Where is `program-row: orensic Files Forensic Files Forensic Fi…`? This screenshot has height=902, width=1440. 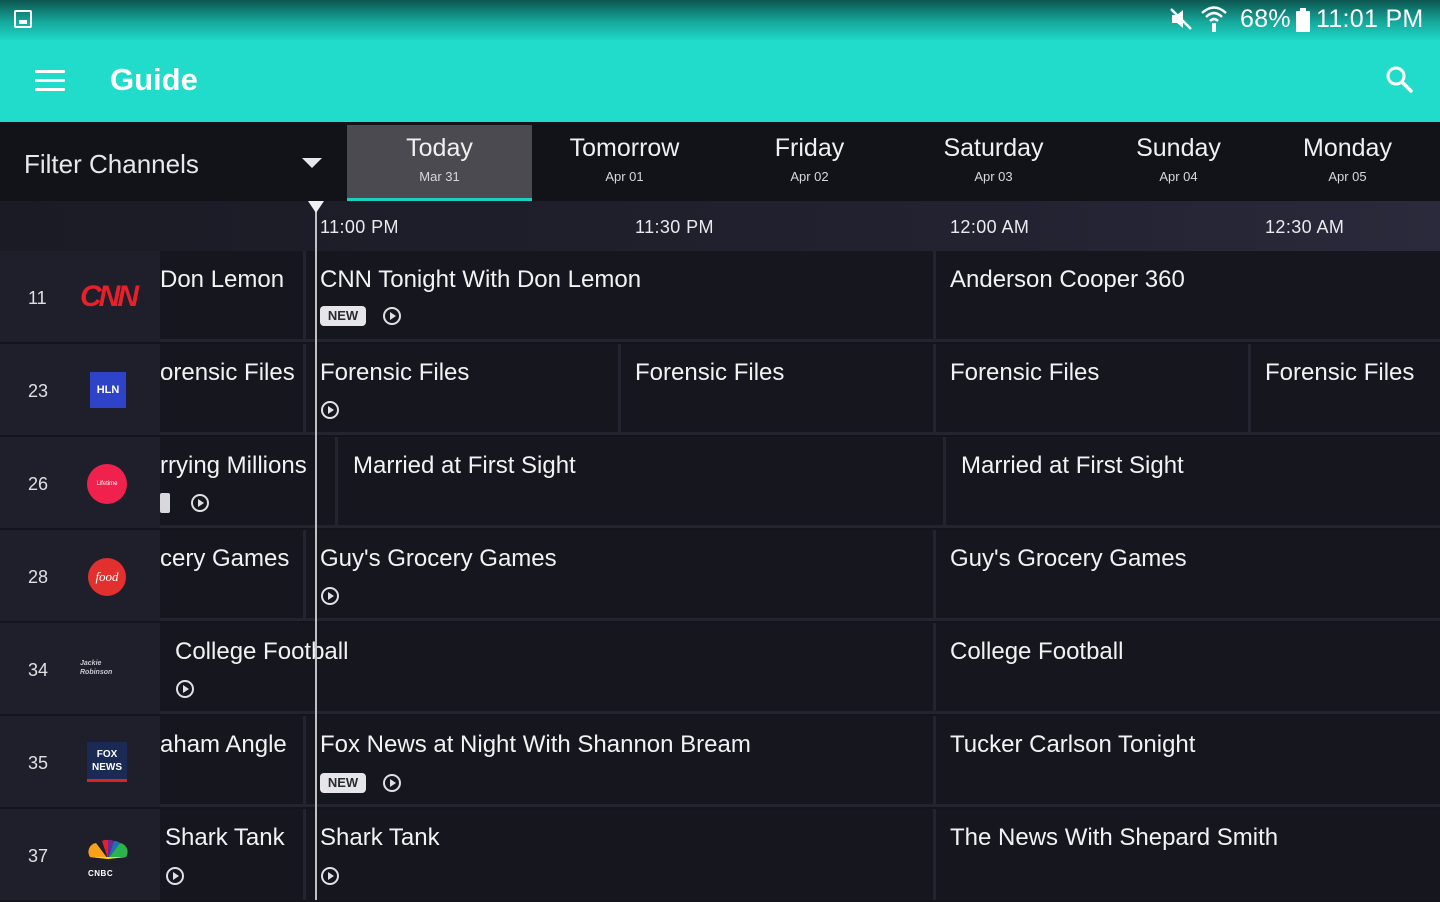 program-row: orensic Files Forensic Files Forensic Fi… is located at coordinates (800, 390).